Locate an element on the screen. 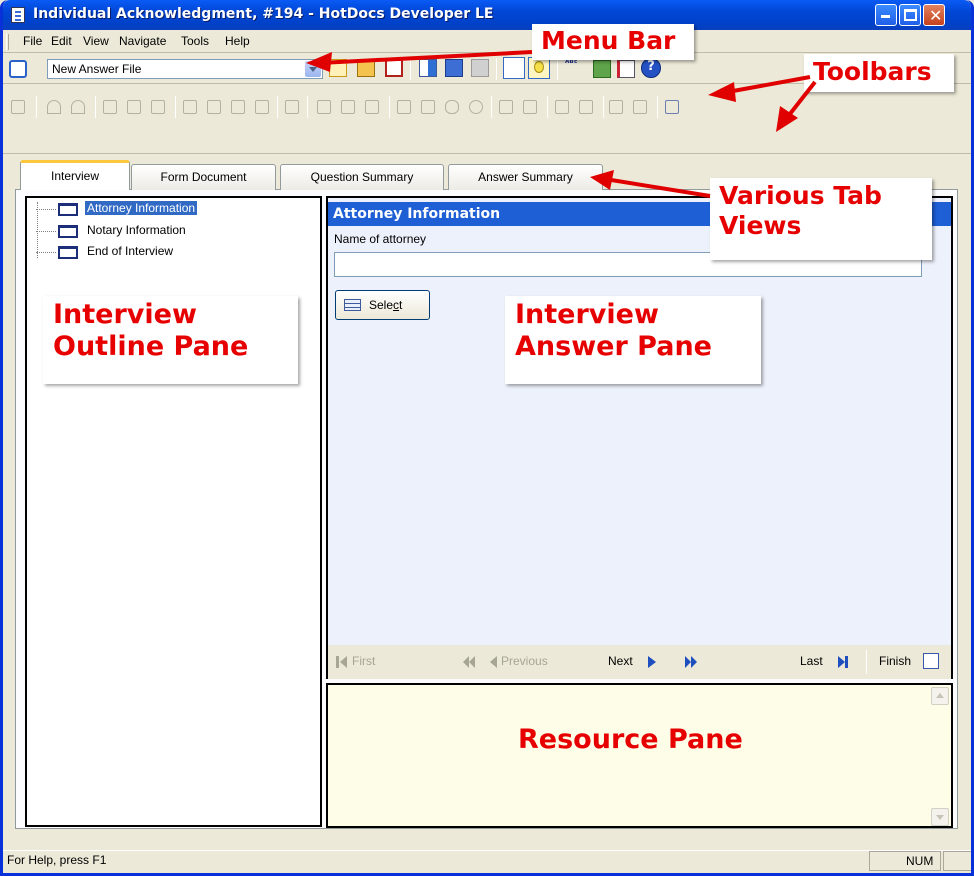 This screenshot has height=876, width=974. menu-file: File is located at coordinates (32, 41).